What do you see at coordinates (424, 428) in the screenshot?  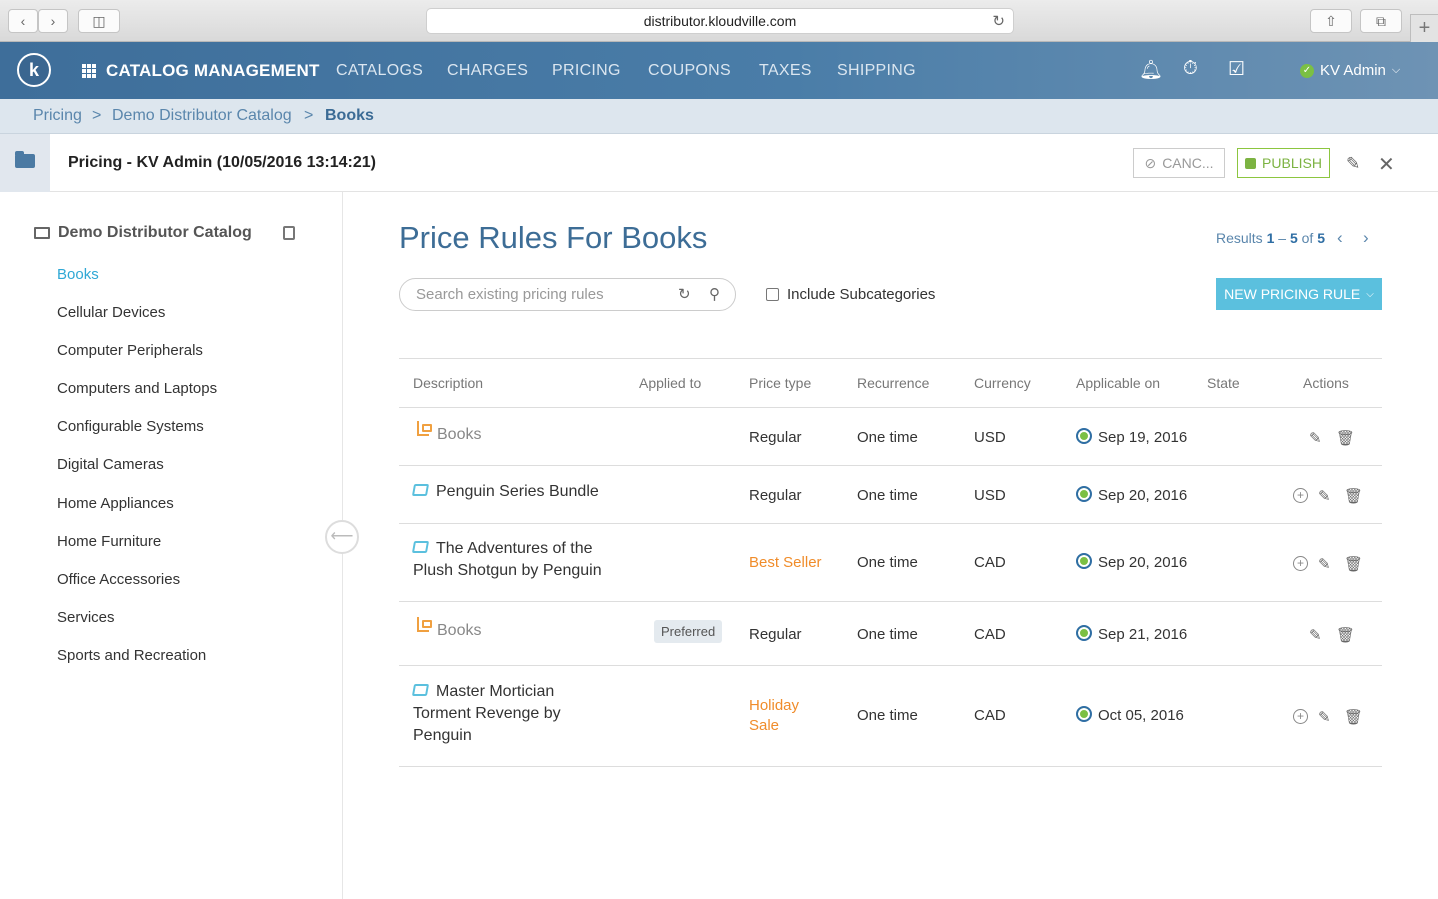 I see `category-icon` at bounding box center [424, 428].